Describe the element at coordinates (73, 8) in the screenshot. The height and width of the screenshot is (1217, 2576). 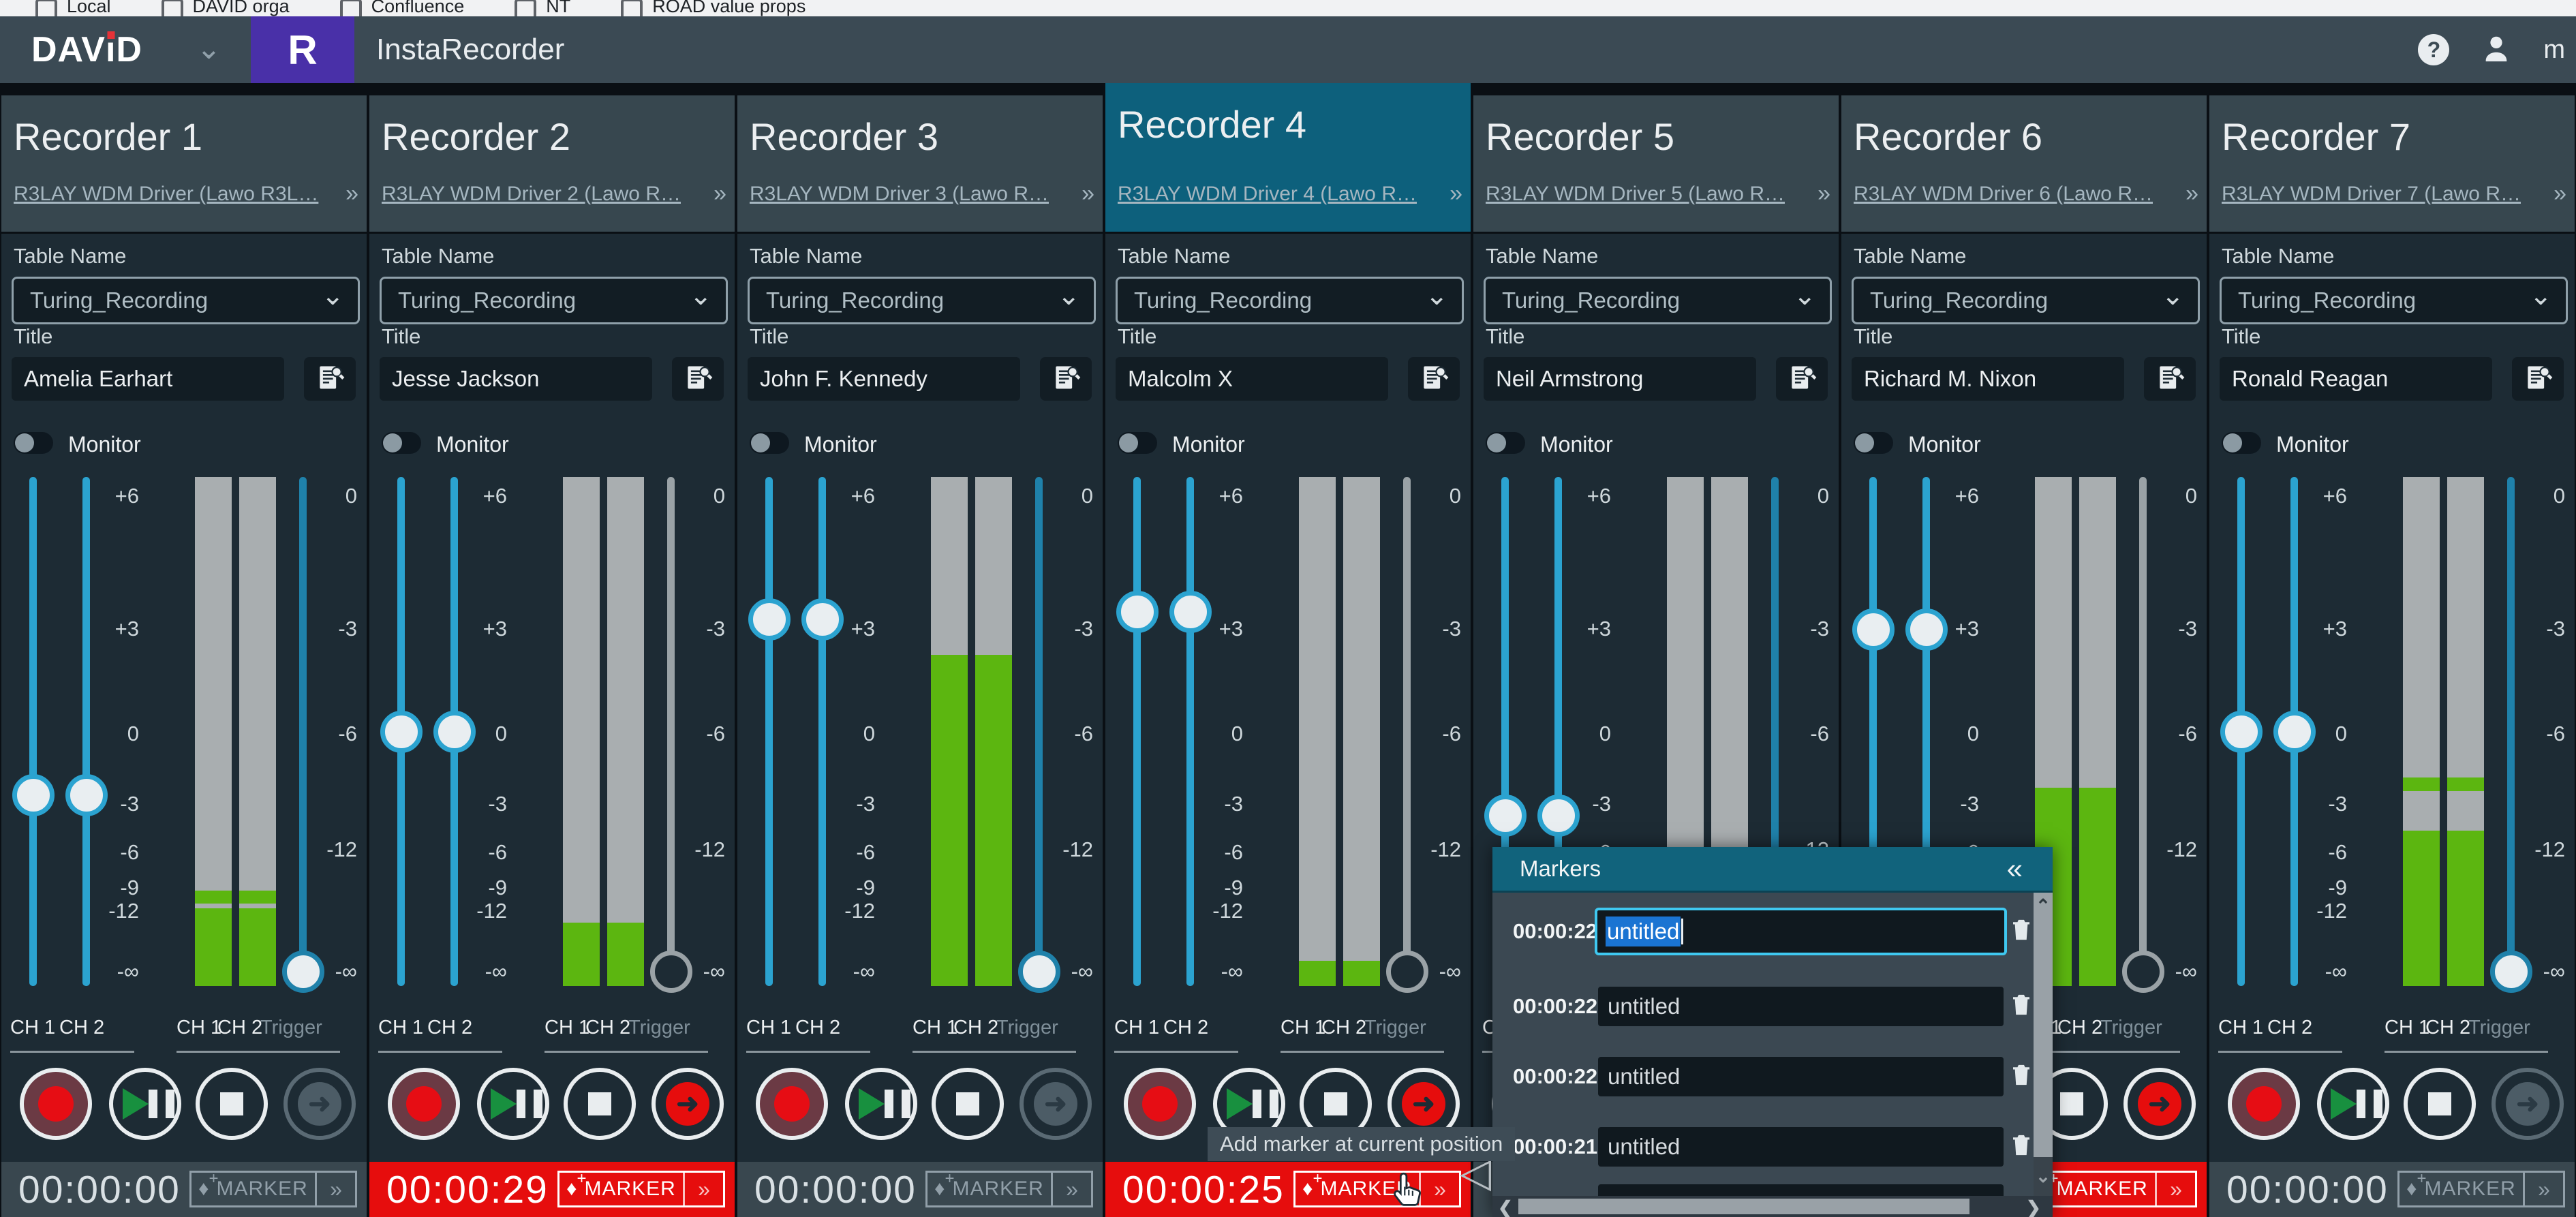
I see `bookmark-item: Local` at that location.